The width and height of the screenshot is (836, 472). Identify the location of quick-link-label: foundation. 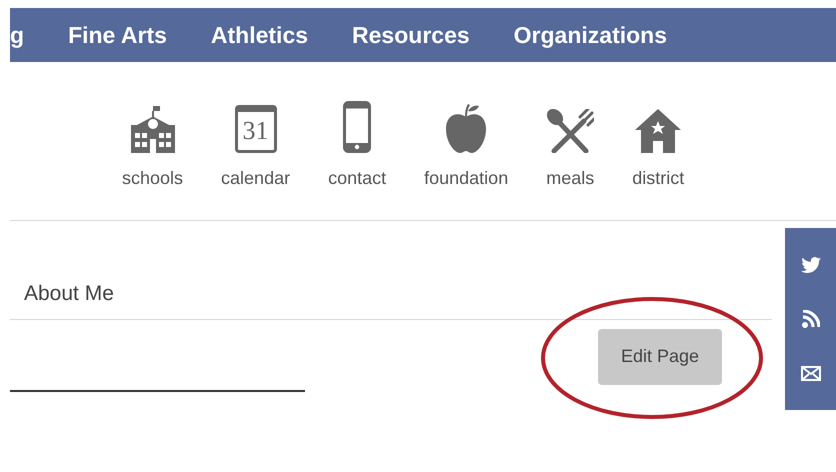
(466, 178).